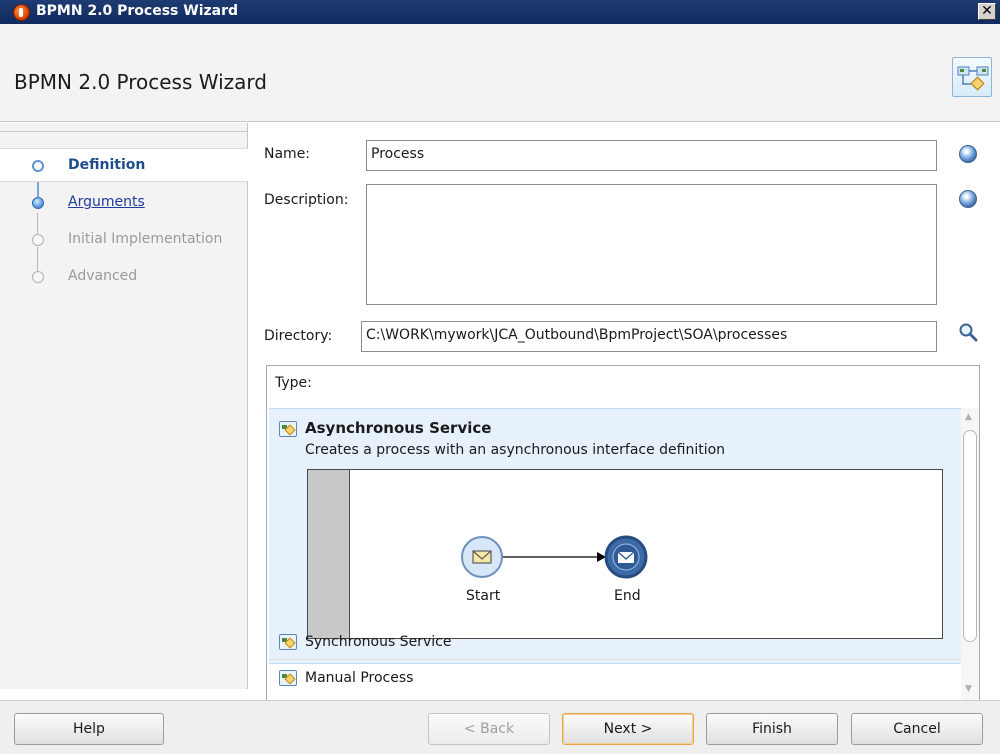 This screenshot has width=1000, height=754. I want to click on process-preview-diagram: Start End, so click(625, 554).